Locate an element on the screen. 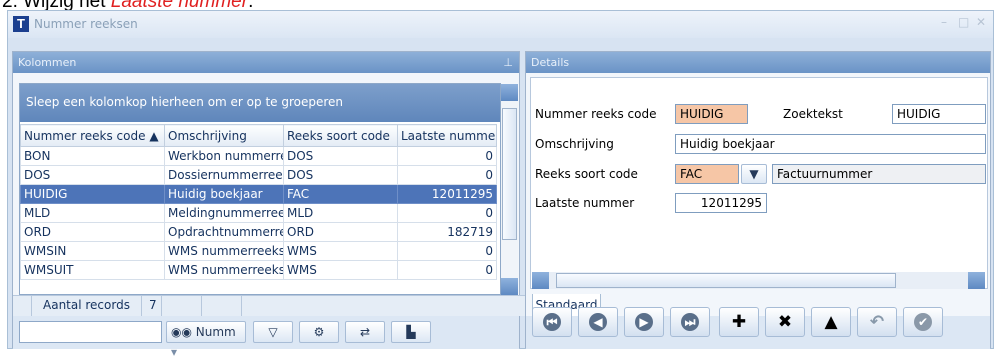 The height and width of the screenshot is (362, 994). record-count-label: Aantal records is located at coordinates (86, 305).